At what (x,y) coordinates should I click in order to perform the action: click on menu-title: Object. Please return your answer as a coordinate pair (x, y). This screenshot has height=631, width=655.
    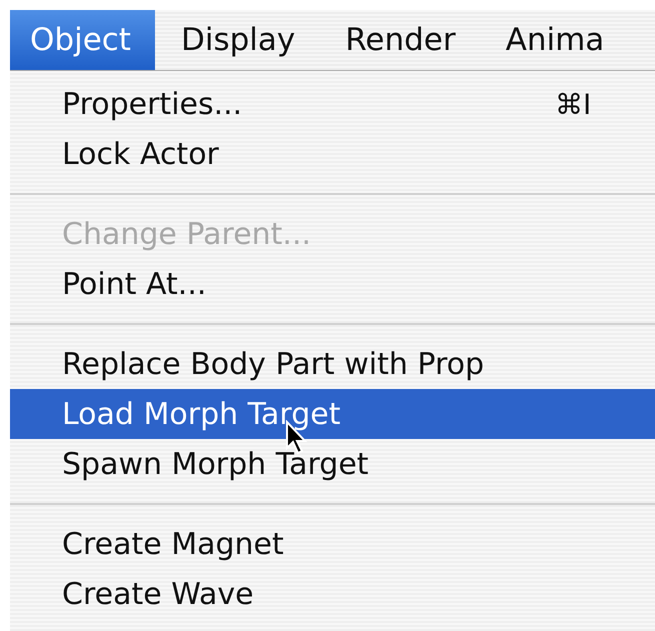
    Looking at the image, I should click on (82, 40).